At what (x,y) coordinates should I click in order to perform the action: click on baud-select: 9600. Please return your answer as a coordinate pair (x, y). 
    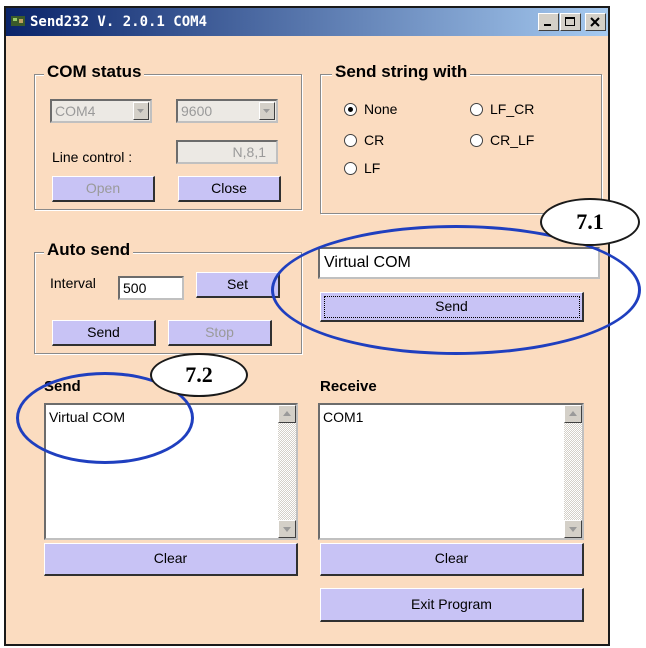
    Looking at the image, I should click on (227, 111).